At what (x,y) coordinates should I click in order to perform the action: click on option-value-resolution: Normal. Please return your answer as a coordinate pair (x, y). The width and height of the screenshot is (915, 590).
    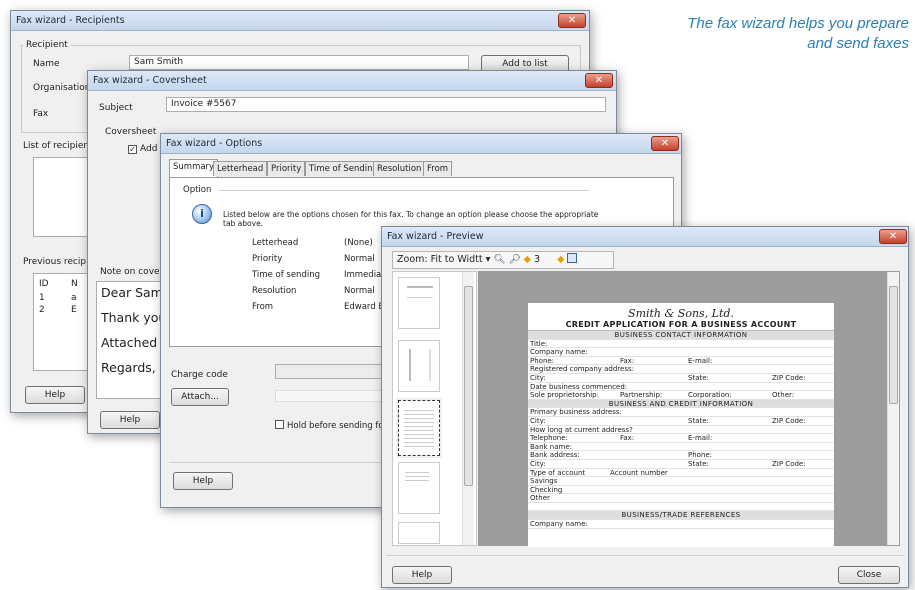
    Looking at the image, I should click on (359, 291).